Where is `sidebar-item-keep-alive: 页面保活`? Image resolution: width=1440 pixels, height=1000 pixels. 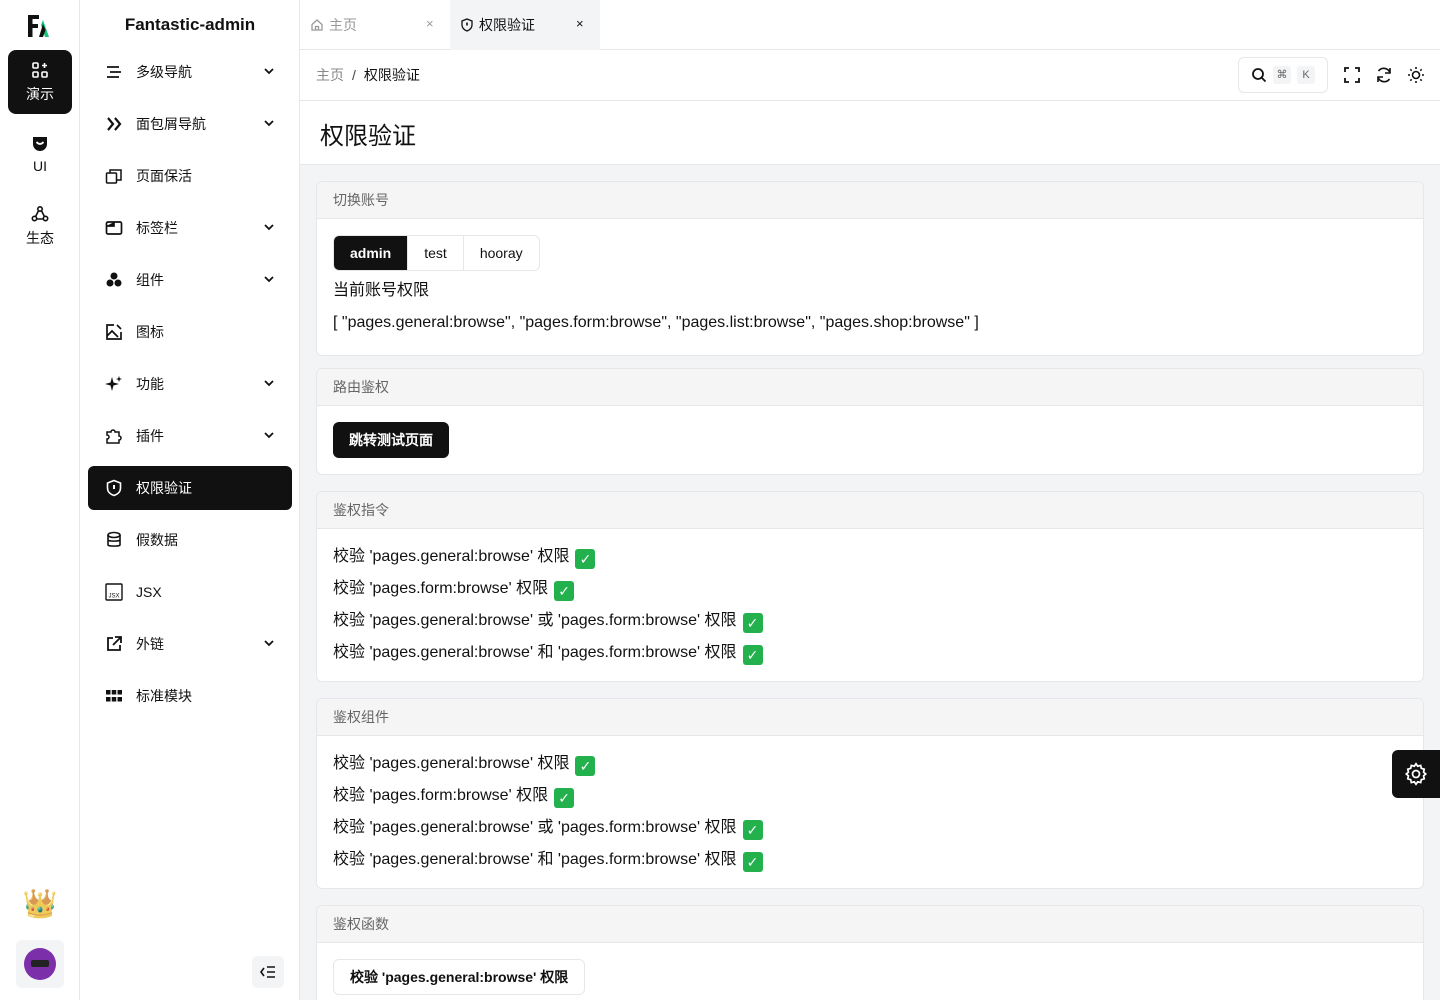 sidebar-item-keep-alive: 页面保活 is located at coordinates (190, 176).